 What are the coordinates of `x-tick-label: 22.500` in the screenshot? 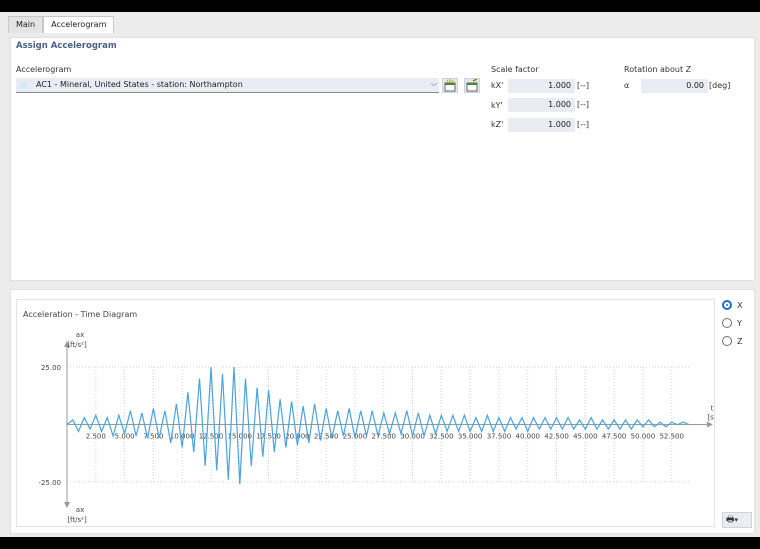 It's located at (326, 437).